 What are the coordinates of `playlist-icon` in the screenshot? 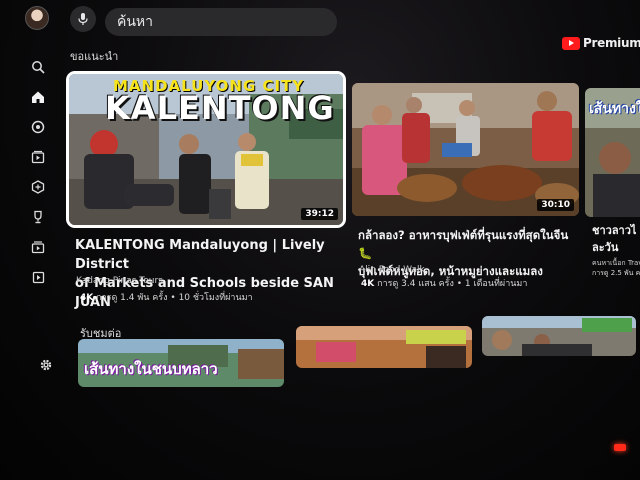 It's located at (38, 277).